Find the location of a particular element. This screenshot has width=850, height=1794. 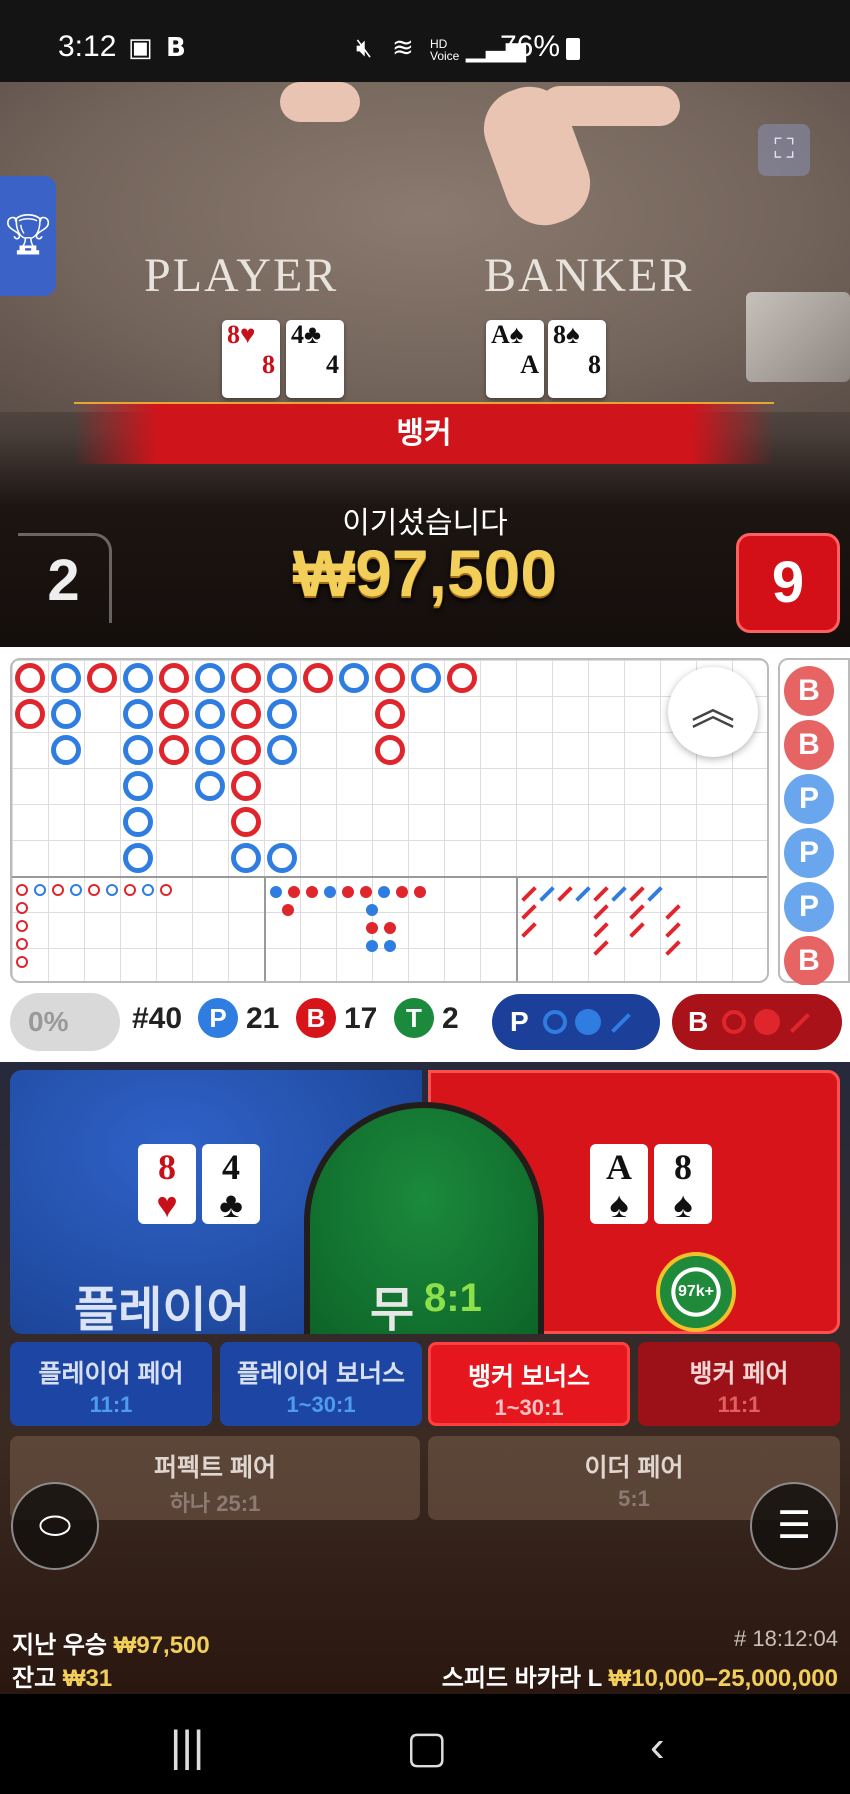

bet-chip: 97k+ is located at coordinates (696, 1292).